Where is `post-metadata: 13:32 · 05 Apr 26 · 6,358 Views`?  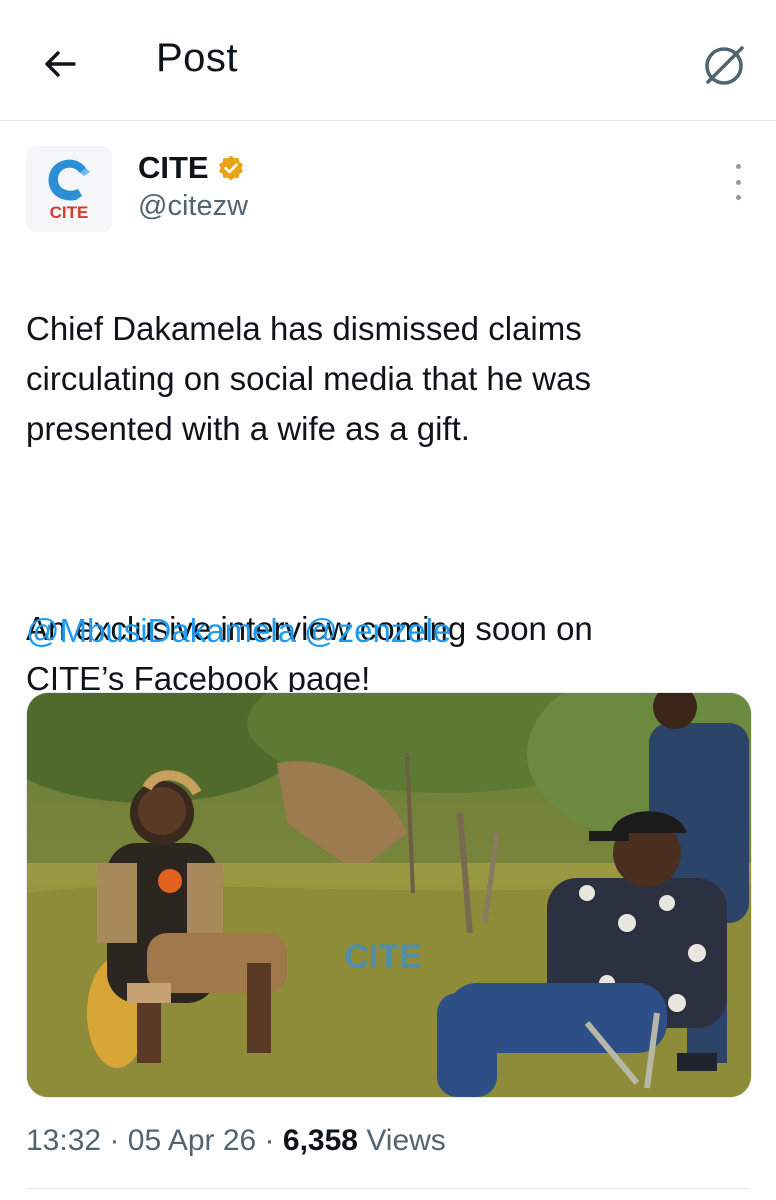
post-metadata: 13:32 · 05 Apr 26 · 6,358 Views is located at coordinates (236, 1141).